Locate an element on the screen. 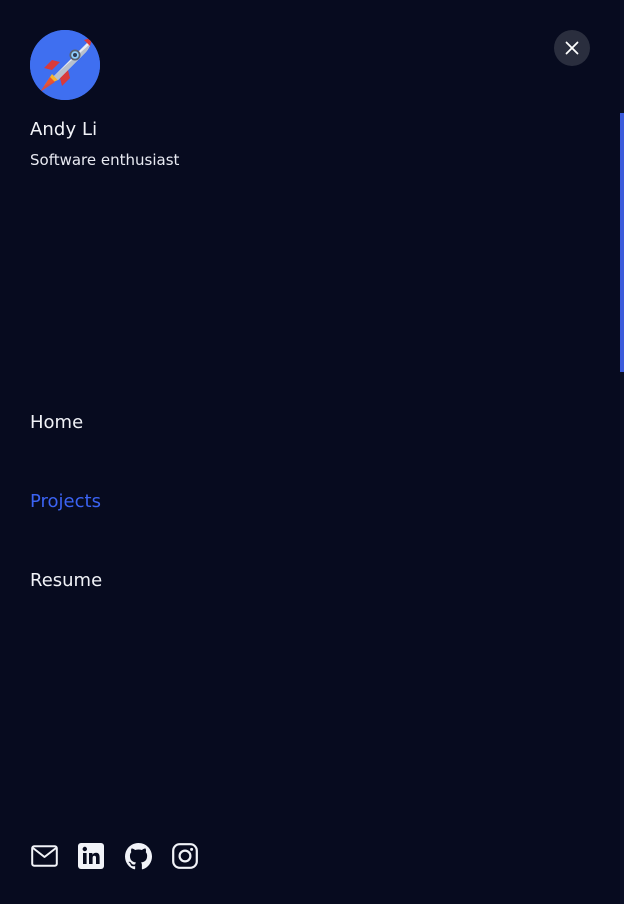  github-icon is located at coordinates (138, 855).